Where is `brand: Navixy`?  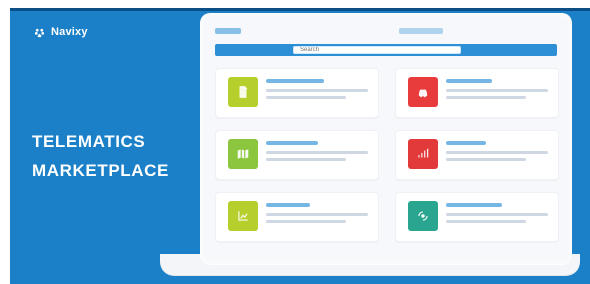 brand: Navixy is located at coordinates (61, 32).